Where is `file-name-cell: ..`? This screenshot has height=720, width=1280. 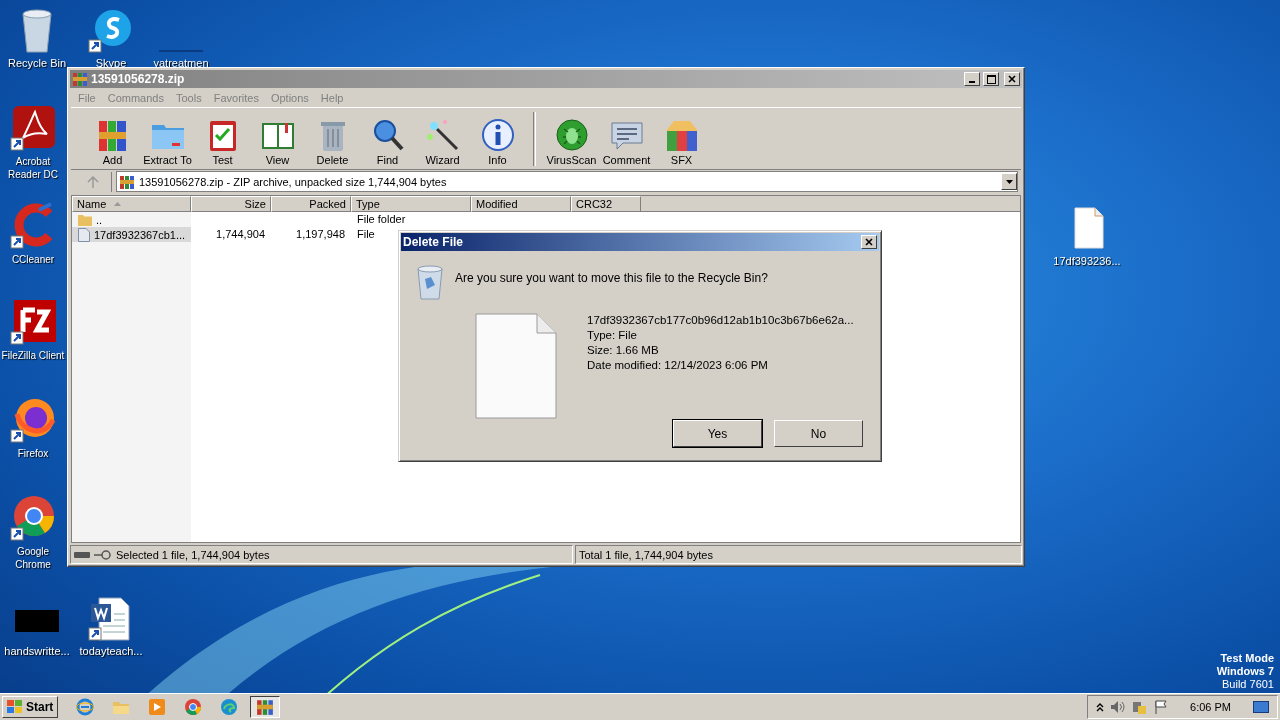
file-name-cell: .. is located at coordinates (131, 219).